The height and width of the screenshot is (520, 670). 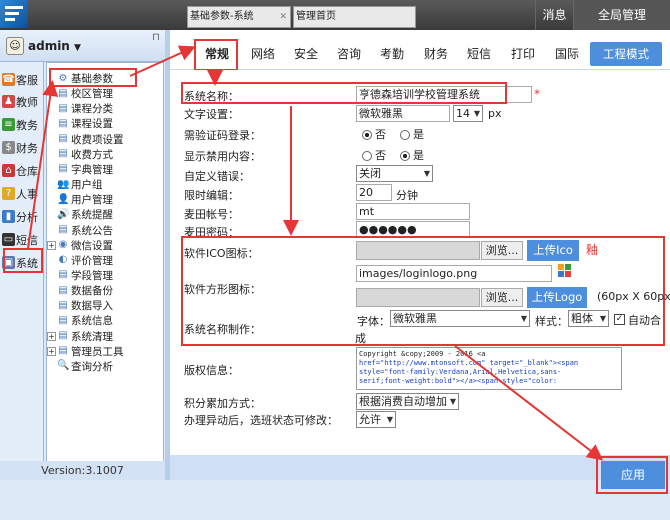 I want to click on square-icon-path: images/loginlogo.png, so click(x=454, y=273).